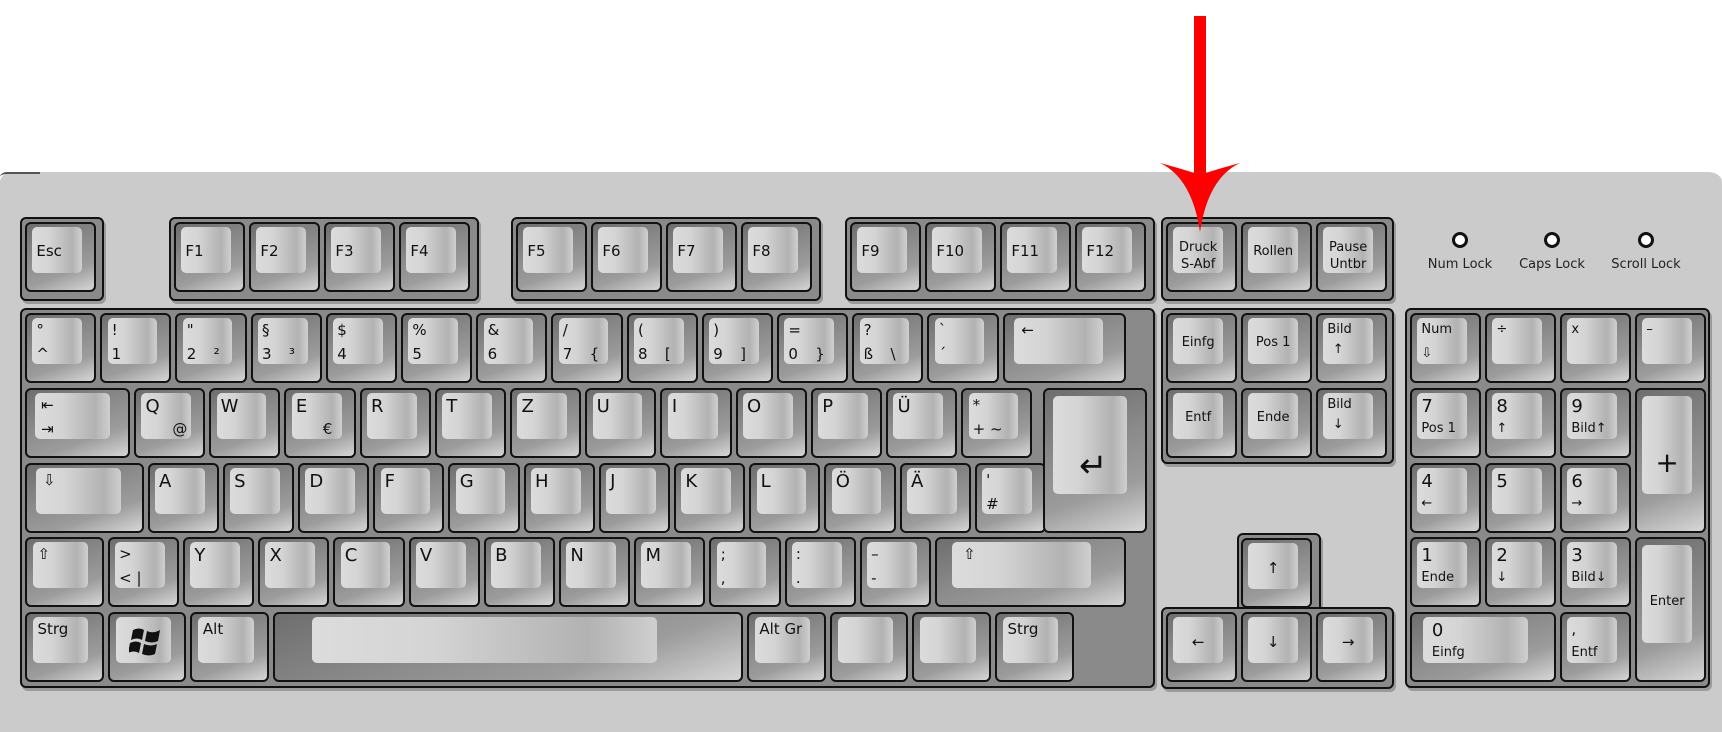  I want to click on key-label: →, so click(1577, 503).